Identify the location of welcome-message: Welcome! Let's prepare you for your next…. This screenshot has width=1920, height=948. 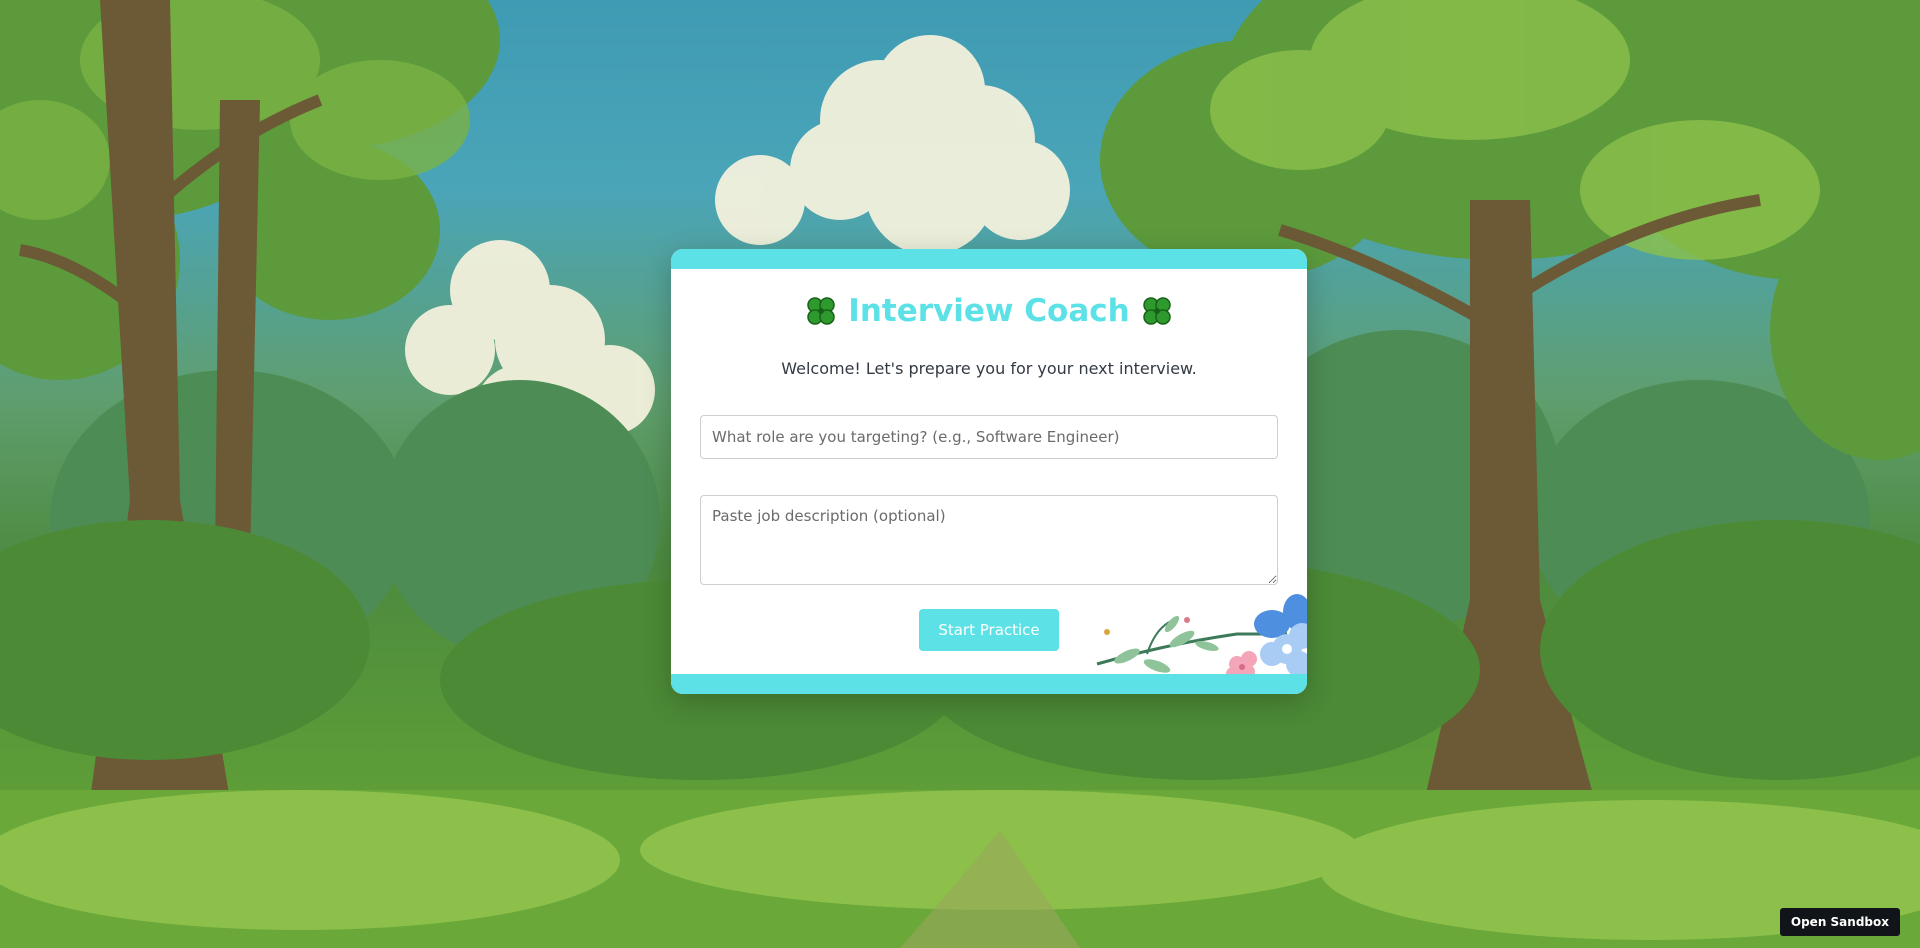
(989, 368).